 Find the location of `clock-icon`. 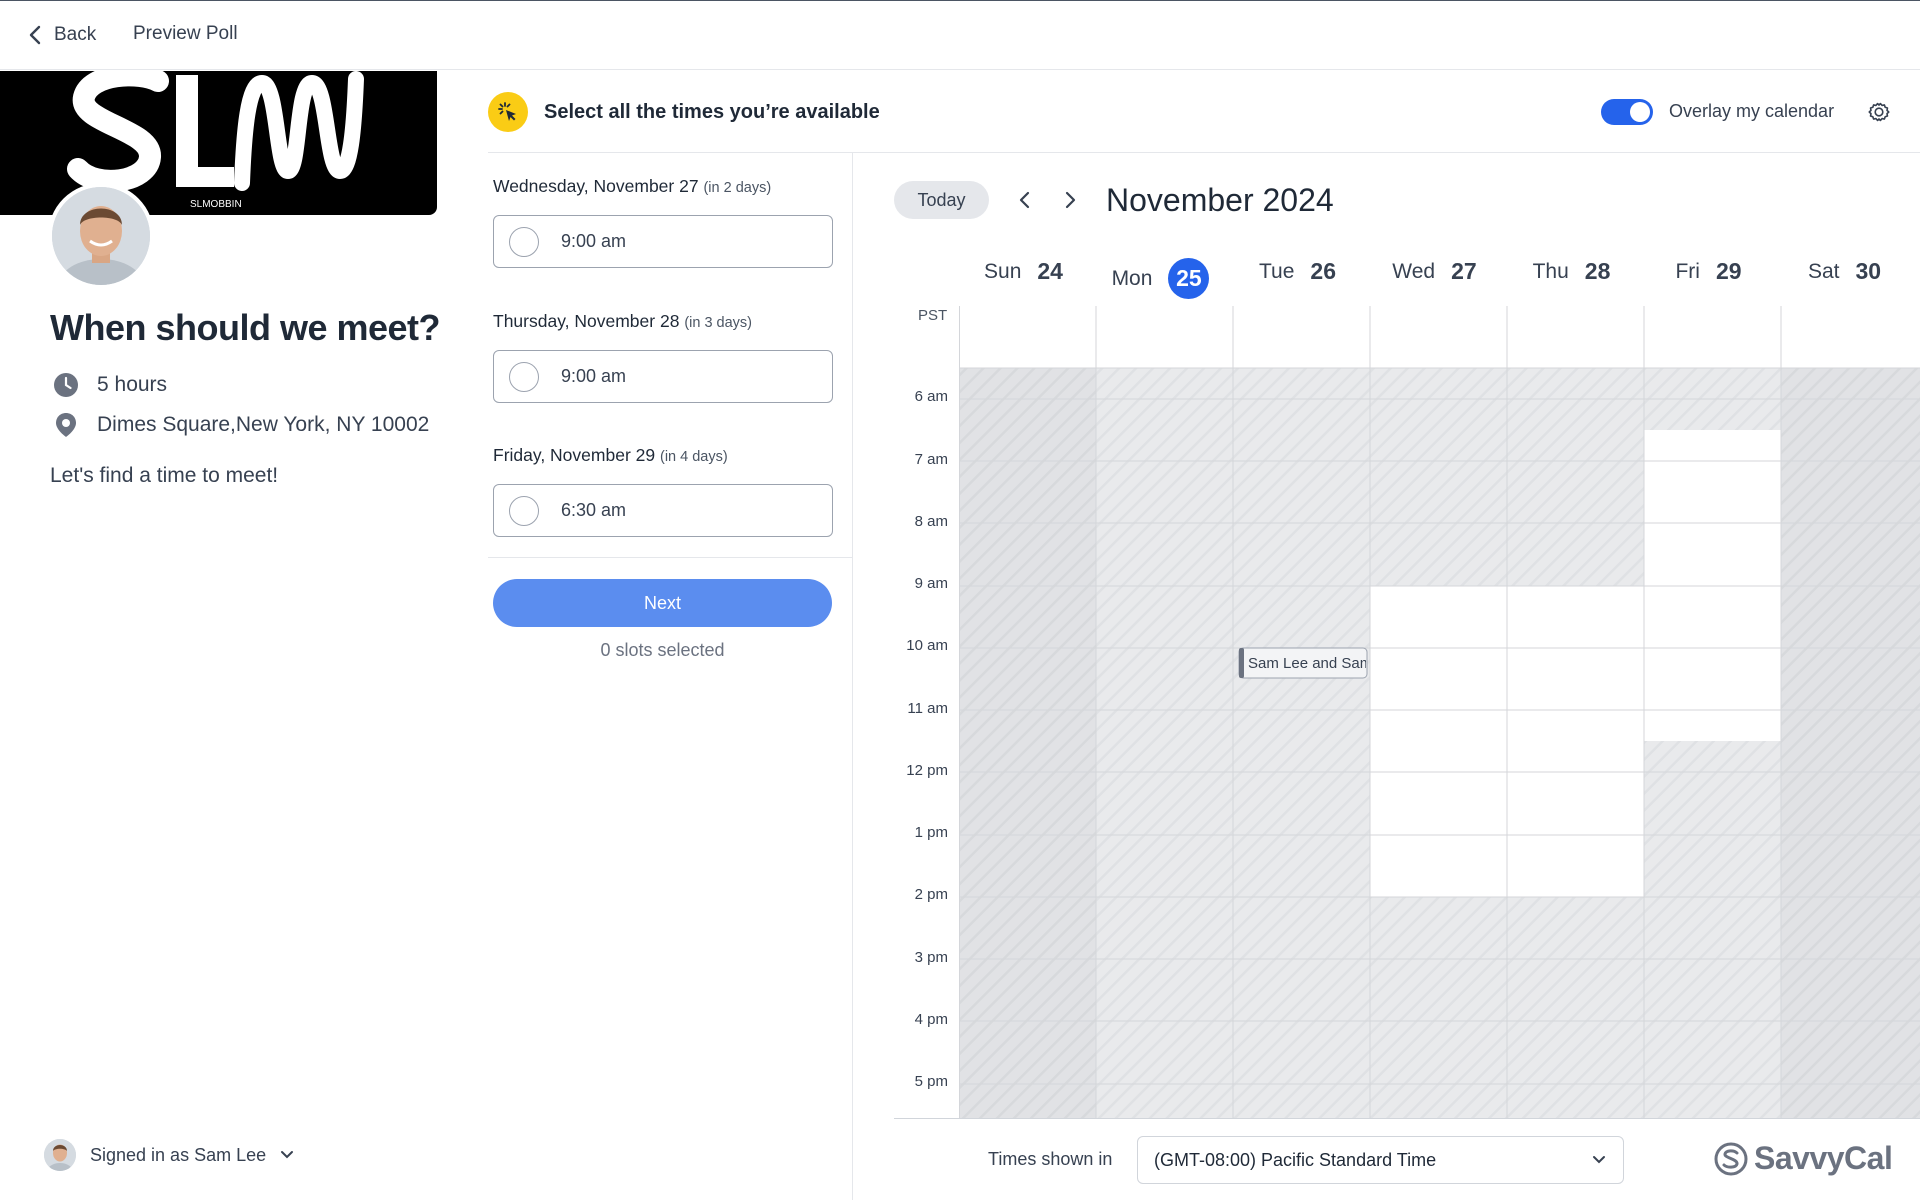

clock-icon is located at coordinates (66, 385).